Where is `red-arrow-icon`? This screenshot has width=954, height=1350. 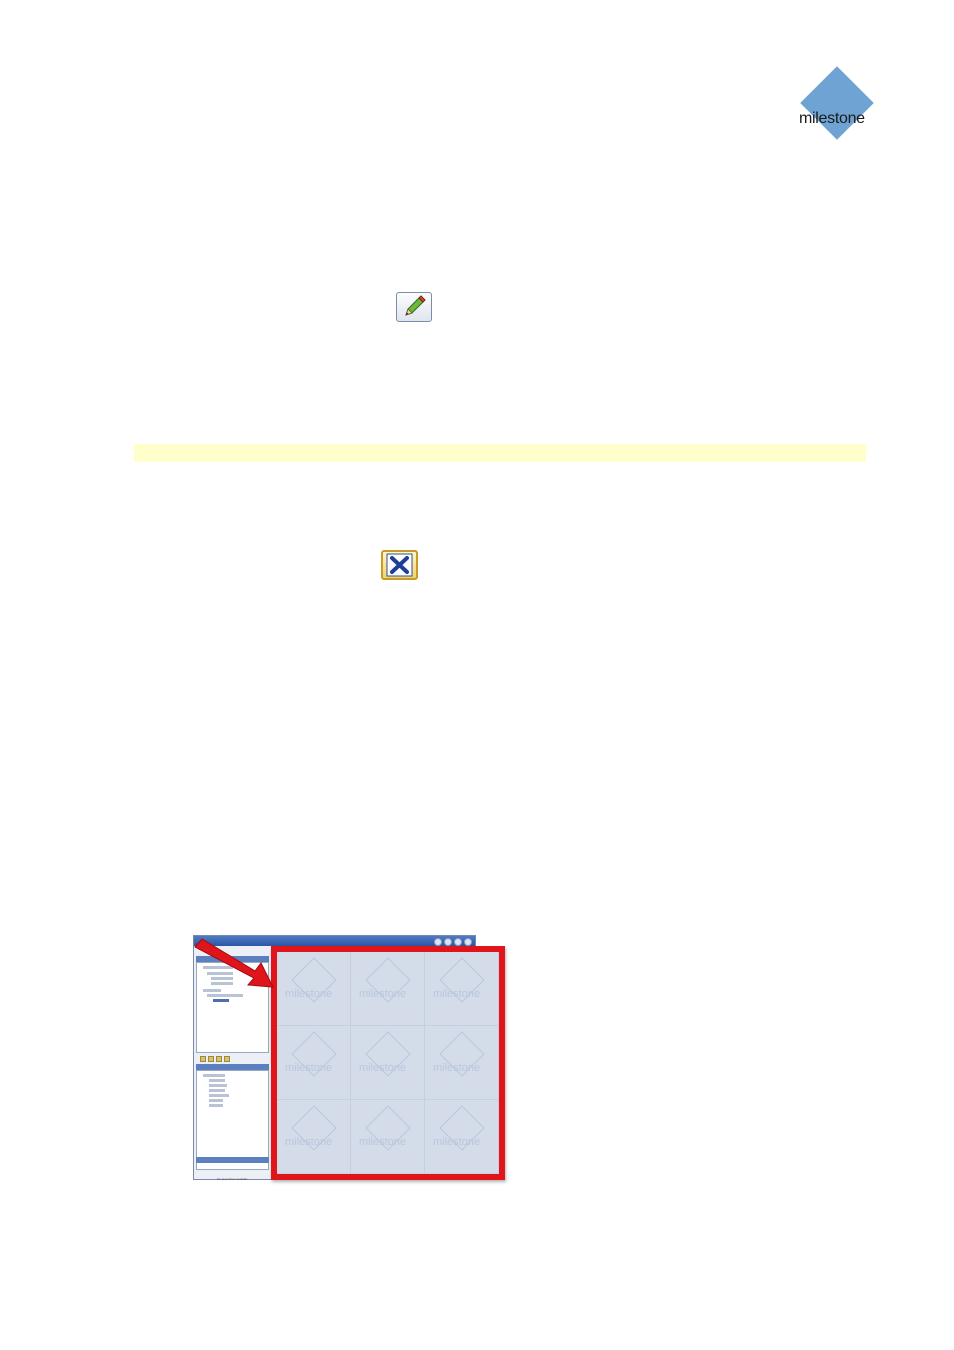 red-arrow-icon is located at coordinates (234, 963).